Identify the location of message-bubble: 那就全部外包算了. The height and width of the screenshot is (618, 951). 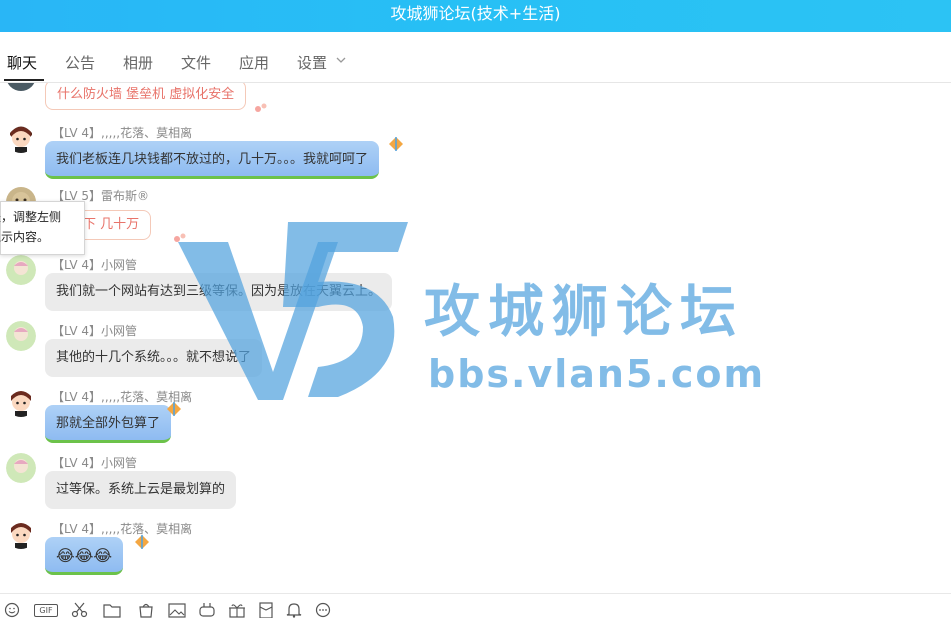
(108, 424).